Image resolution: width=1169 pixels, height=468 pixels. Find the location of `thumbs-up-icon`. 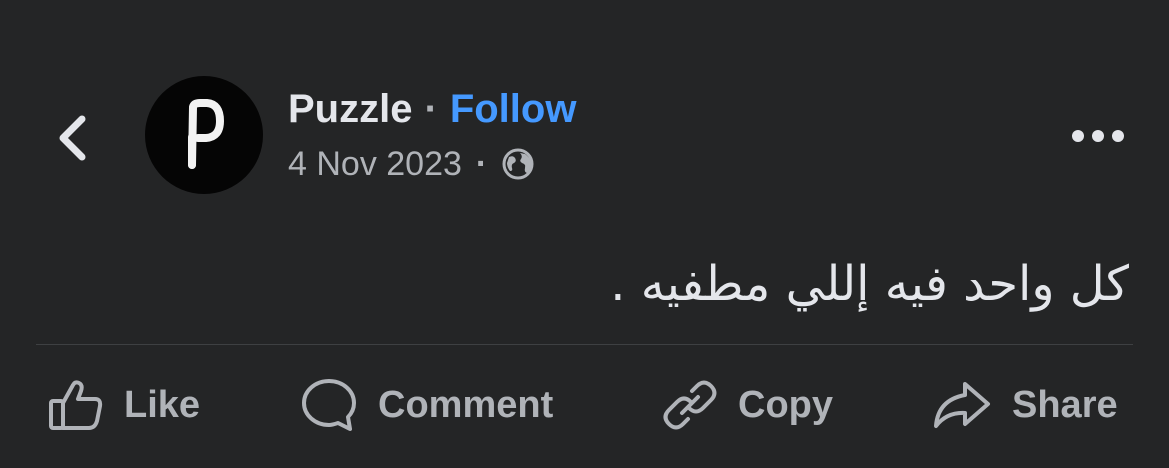

thumbs-up-icon is located at coordinates (76, 405).